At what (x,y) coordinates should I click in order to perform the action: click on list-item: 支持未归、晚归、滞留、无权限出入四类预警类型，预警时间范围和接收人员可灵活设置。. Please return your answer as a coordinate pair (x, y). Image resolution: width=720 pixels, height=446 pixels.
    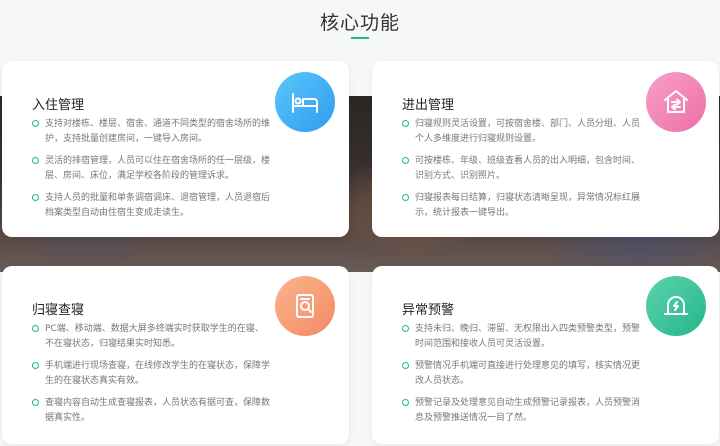
    Looking at the image, I should click on (522, 337).